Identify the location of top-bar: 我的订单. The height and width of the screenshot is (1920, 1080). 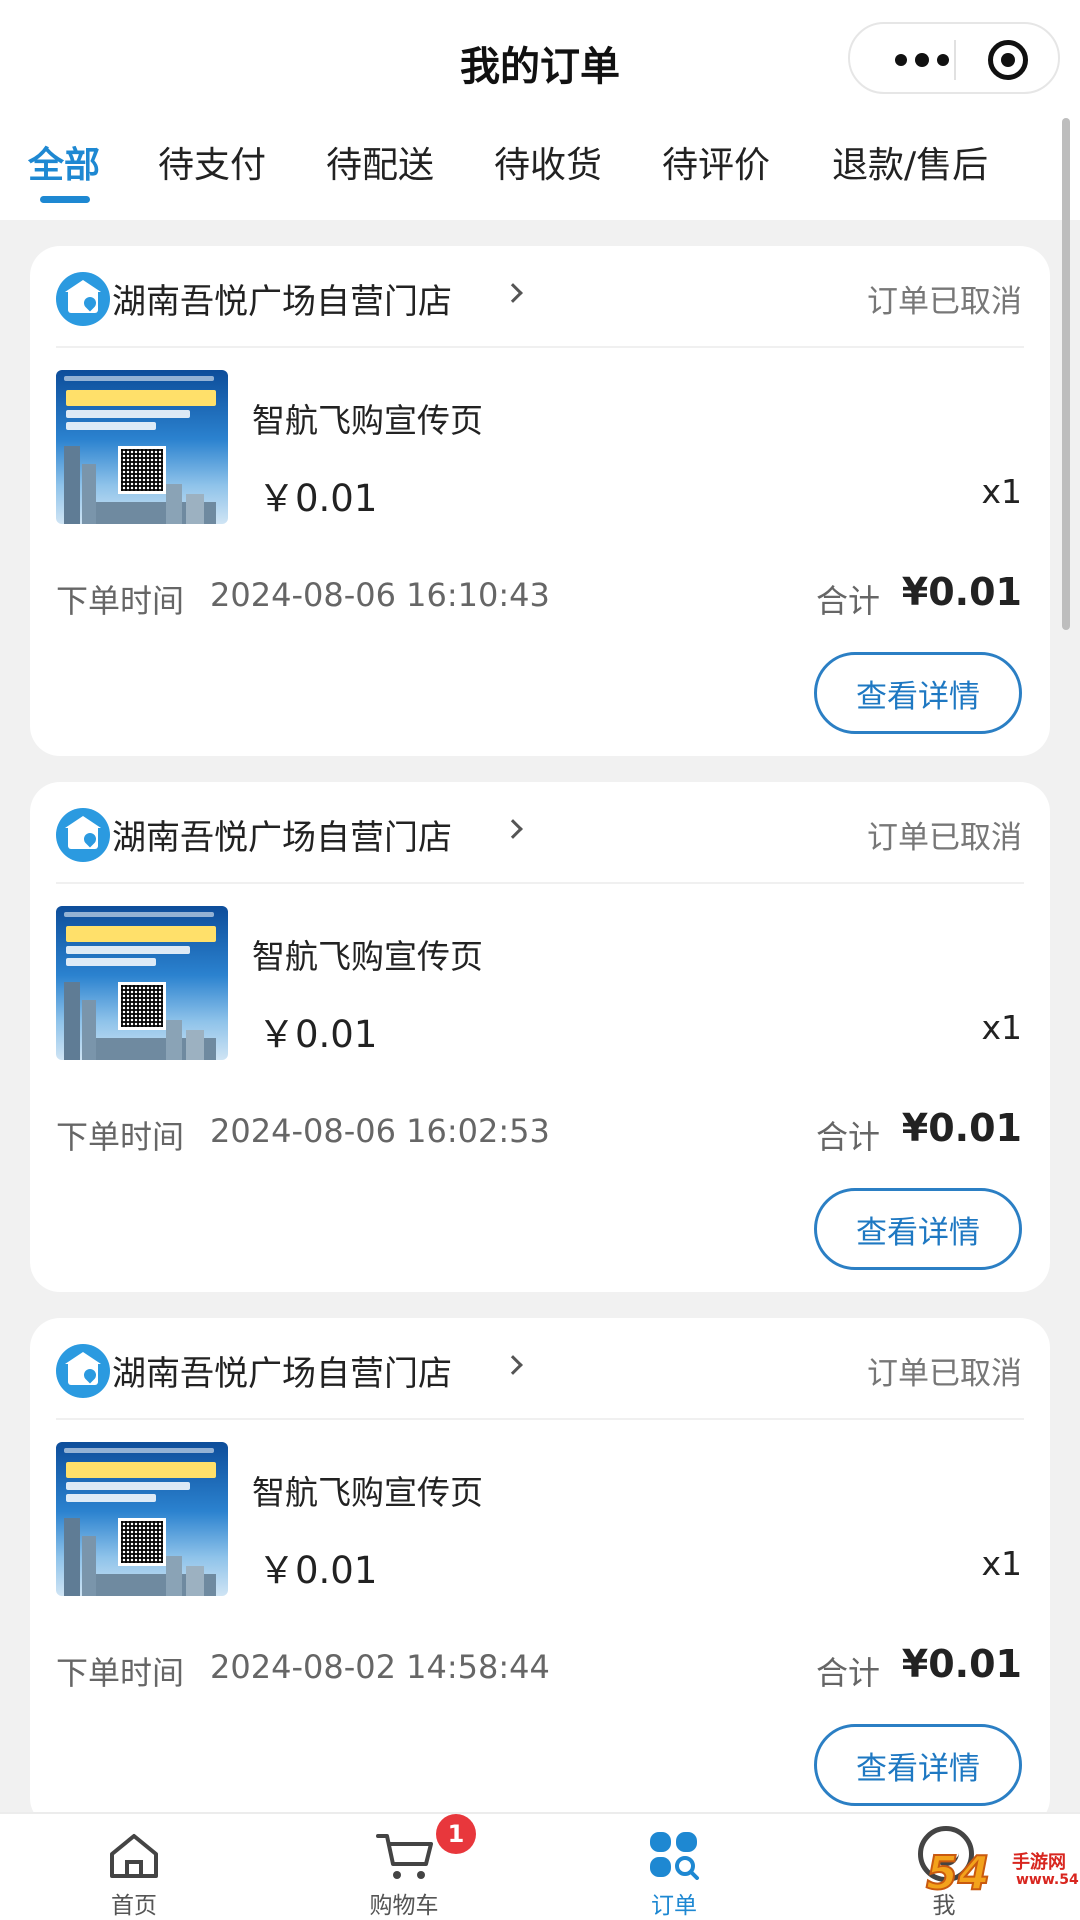
(540, 59).